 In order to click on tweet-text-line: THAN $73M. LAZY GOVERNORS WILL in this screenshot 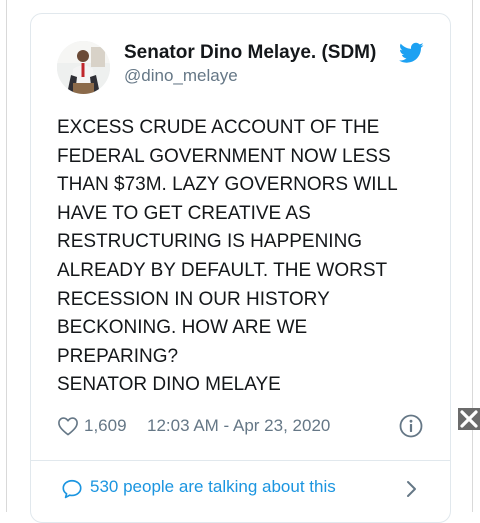, I will do `click(227, 185)`.